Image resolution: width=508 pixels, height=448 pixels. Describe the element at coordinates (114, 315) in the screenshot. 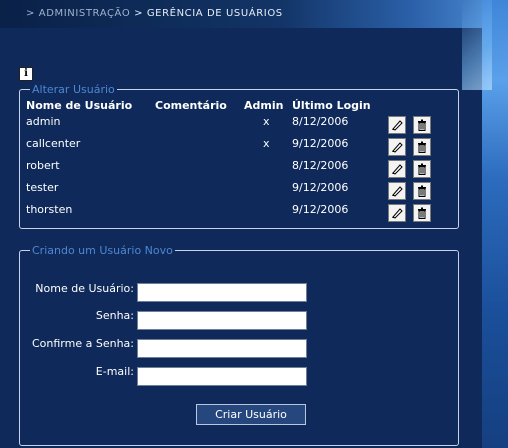

I see `password-label: Senha:` at that location.